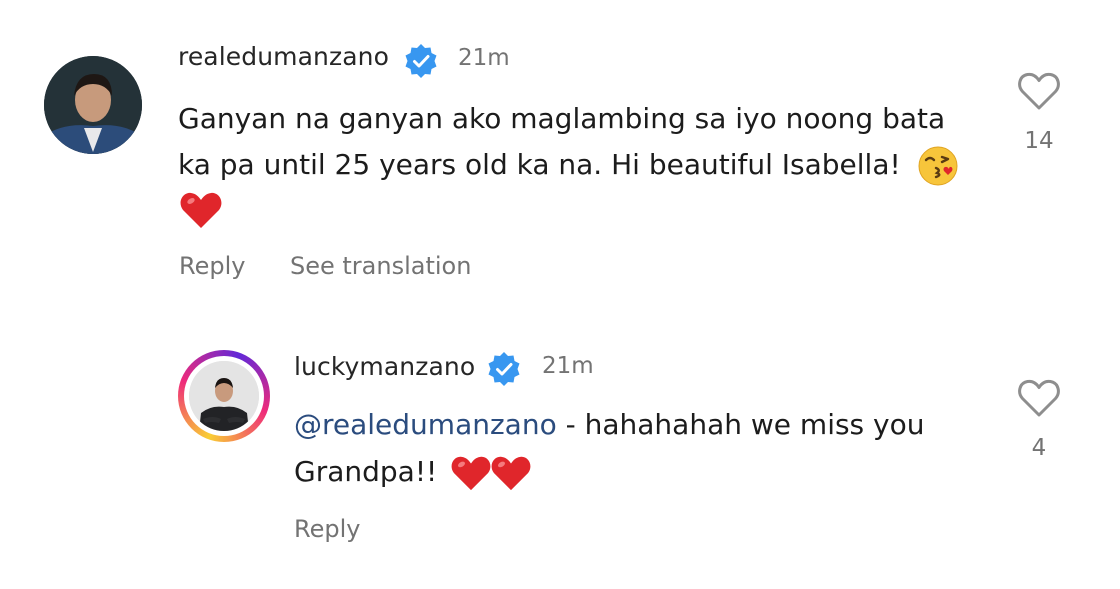 This screenshot has height=589, width=1120. I want to click on comment-timestamp: 21m, so click(484, 58).